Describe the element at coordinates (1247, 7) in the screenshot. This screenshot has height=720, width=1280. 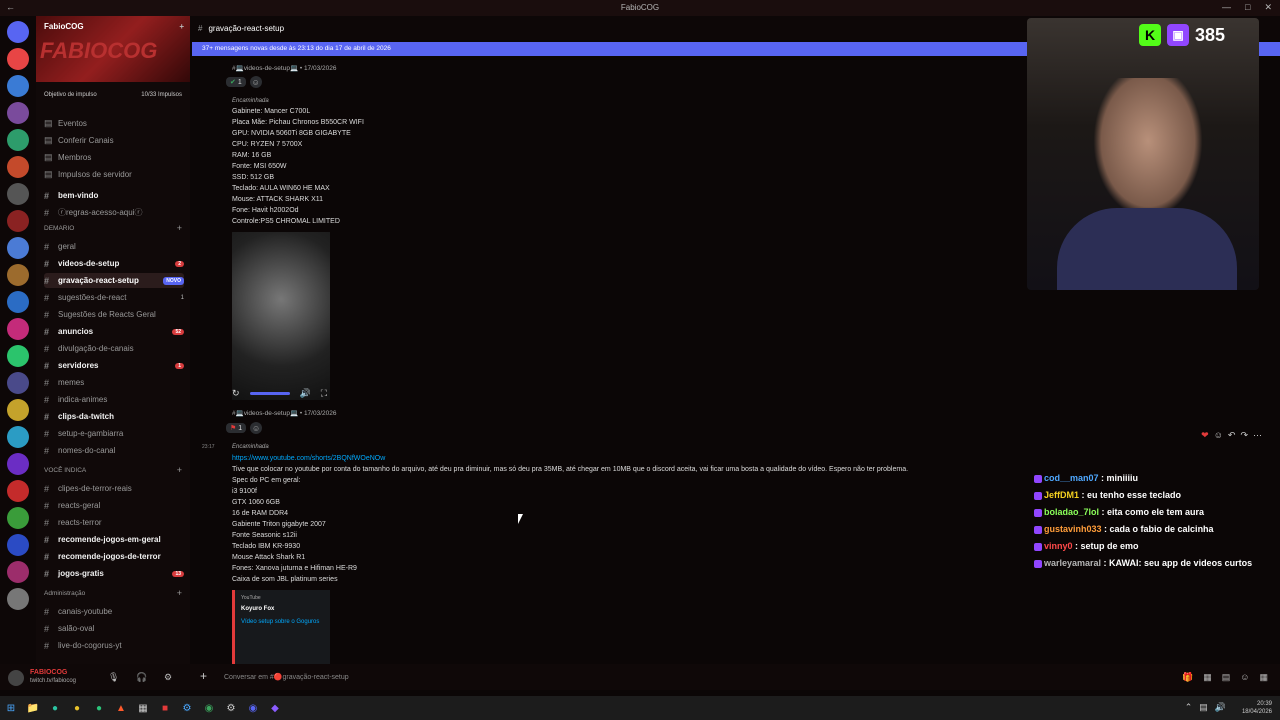
I see `maximize-button: □` at that location.